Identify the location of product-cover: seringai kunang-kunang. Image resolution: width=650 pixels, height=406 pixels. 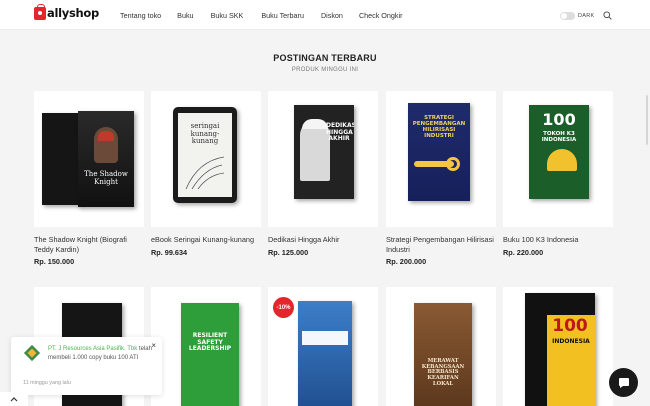
(206, 159).